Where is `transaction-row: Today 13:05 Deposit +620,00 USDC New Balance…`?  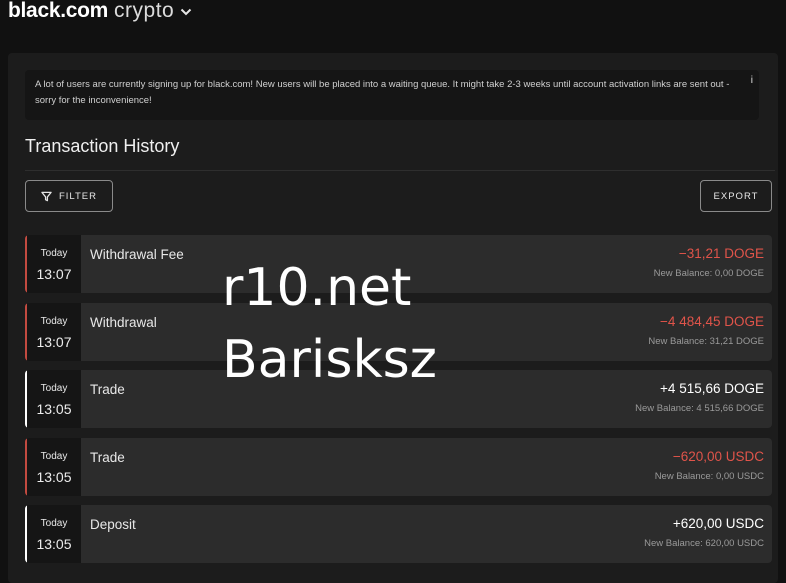 transaction-row: Today 13:05 Deposit +620,00 USDC New Balance… is located at coordinates (398, 534).